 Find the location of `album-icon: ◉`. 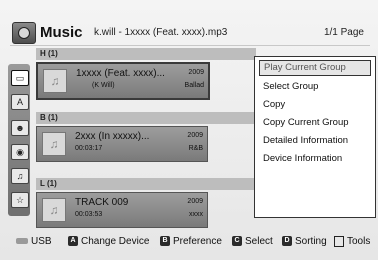

album-icon: ◉ is located at coordinates (20, 152).